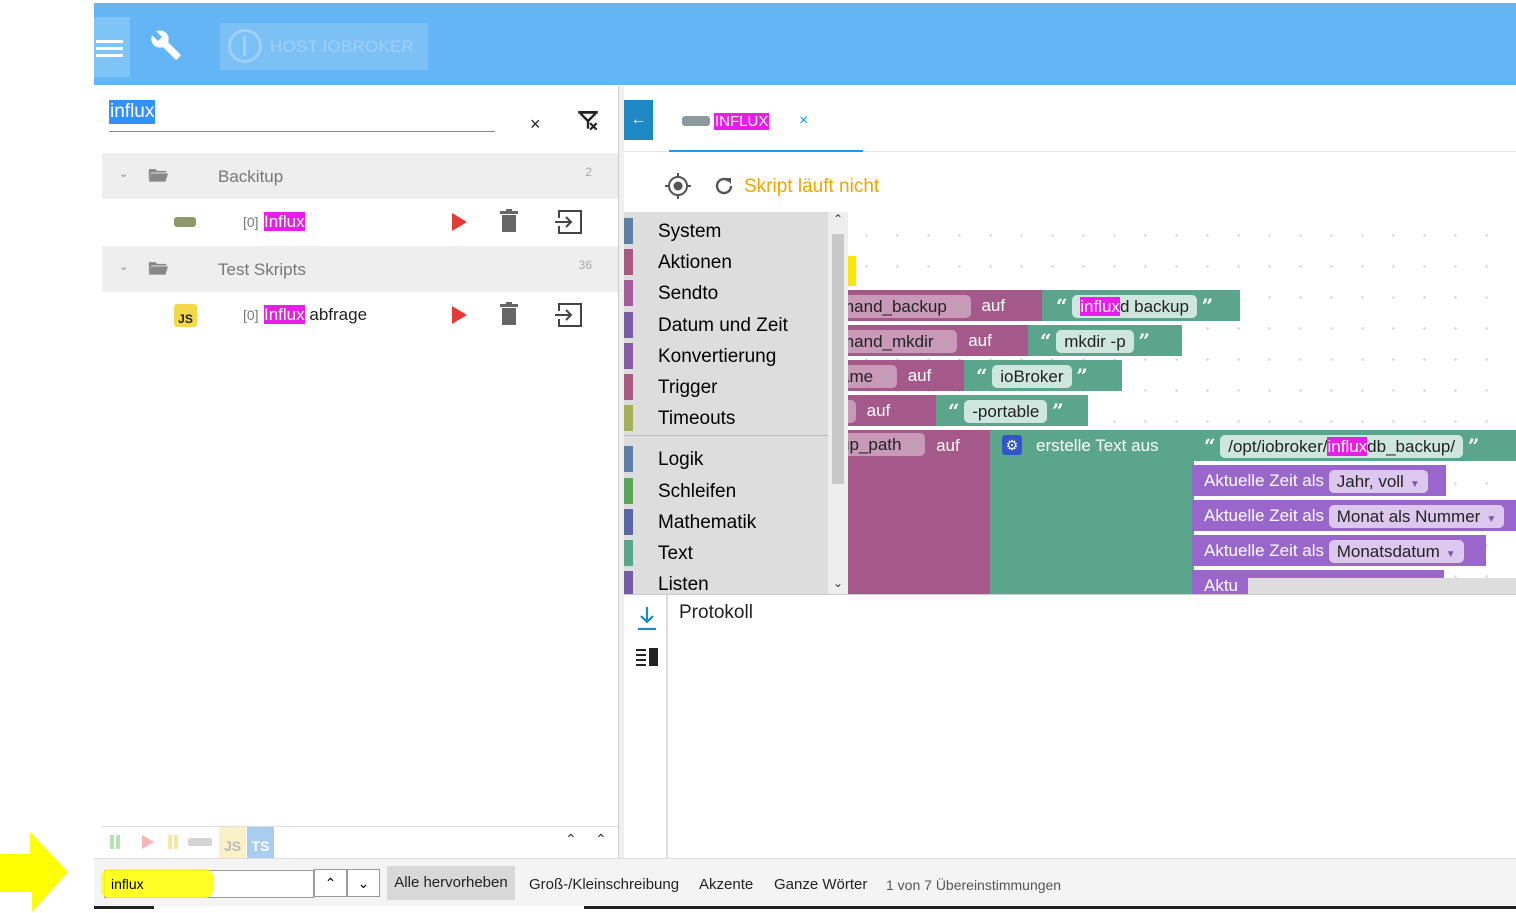 Image resolution: width=1516 pixels, height=913 pixels. Describe the element at coordinates (112, 842) in the screenshot. I see `pause-icon` at that location.